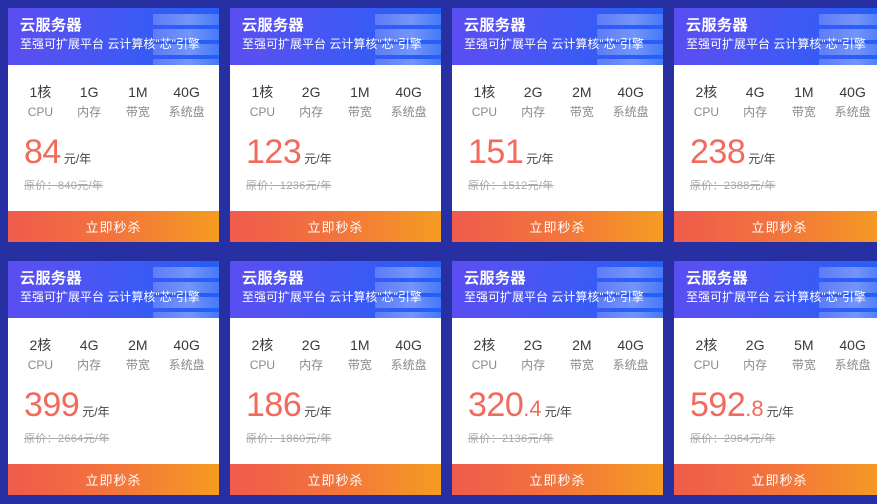 The height and width of the screenshot is (504, 877). I want to click on spec-memory: 4G 内存, so click(89, 355).